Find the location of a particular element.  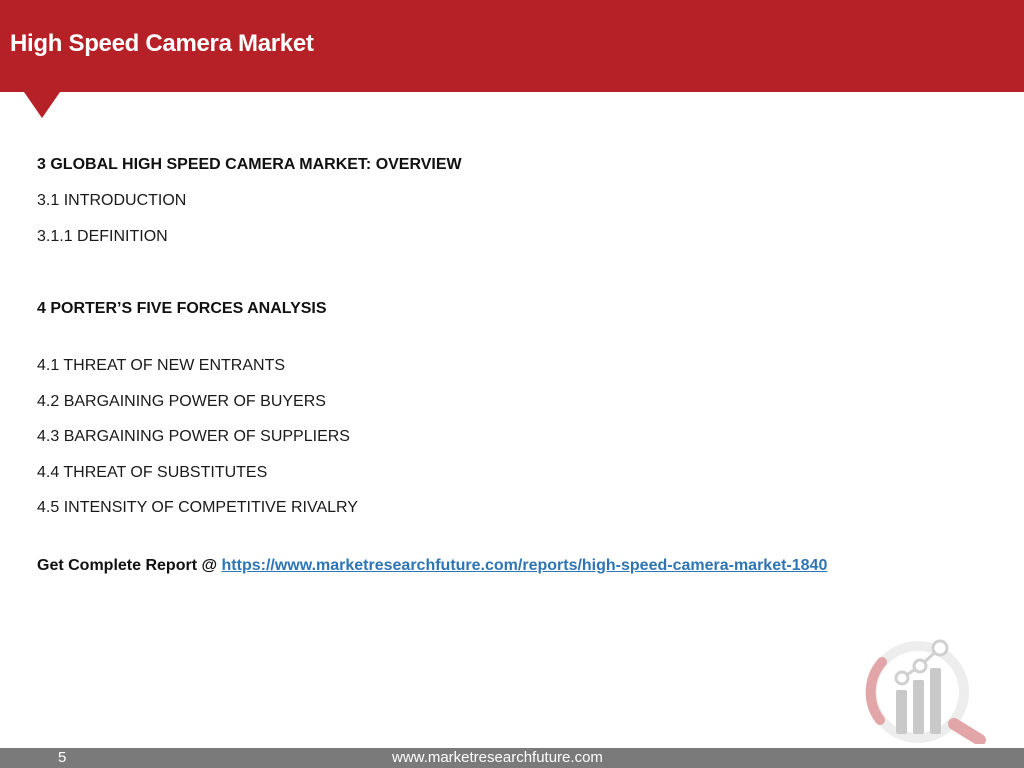

section-3-1-1-item: 3.1.1 DEFINITION is located at coordinates (102, 236).